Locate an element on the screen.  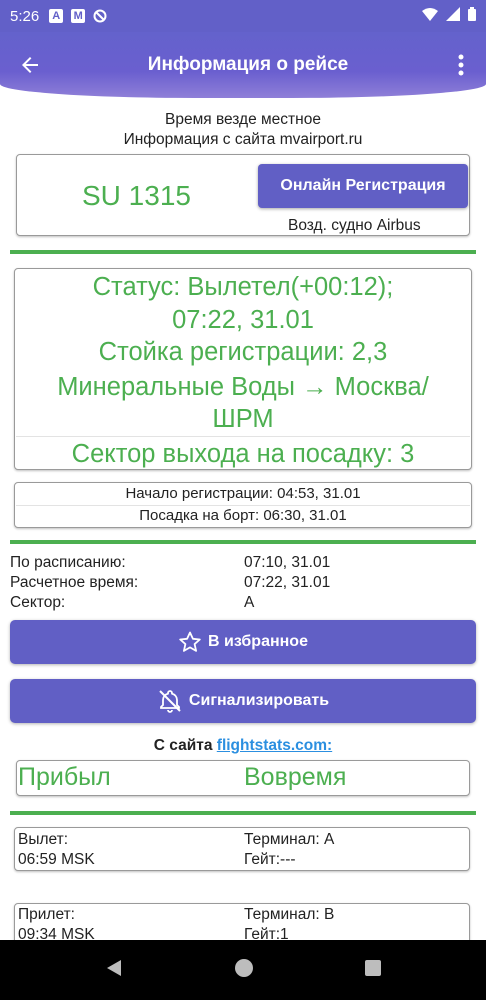
arrow-left-icon is located at coordinates (30, 65).